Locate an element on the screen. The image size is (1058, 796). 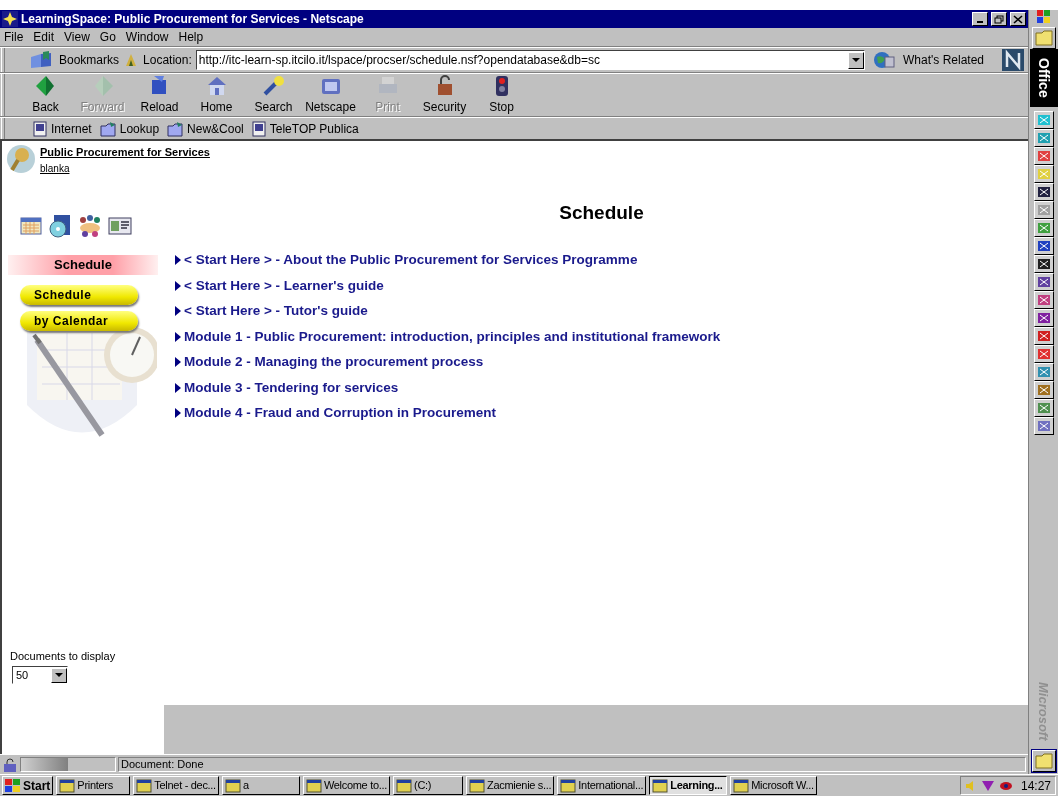
module-link: Module 2 - Managing the procurement process is located at coordinates (334, 362).